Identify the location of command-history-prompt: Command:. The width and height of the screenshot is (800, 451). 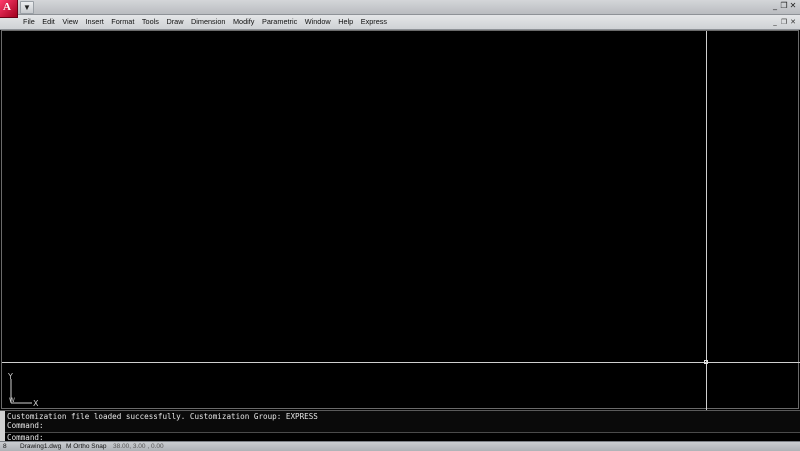
(25, 425).